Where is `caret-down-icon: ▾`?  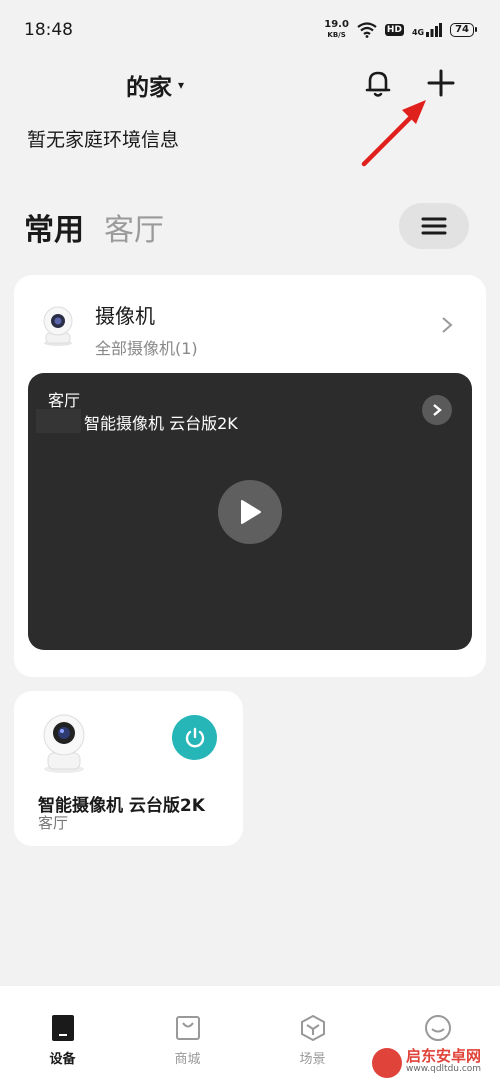
caret-down-icon: ▾ is located at coordinates (181, 85).